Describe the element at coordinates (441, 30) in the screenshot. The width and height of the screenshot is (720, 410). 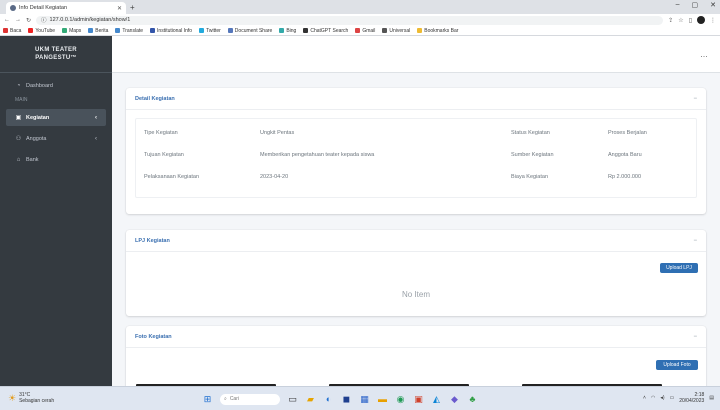
I see `bookmark-label: Bookmarks Bar` at that location.